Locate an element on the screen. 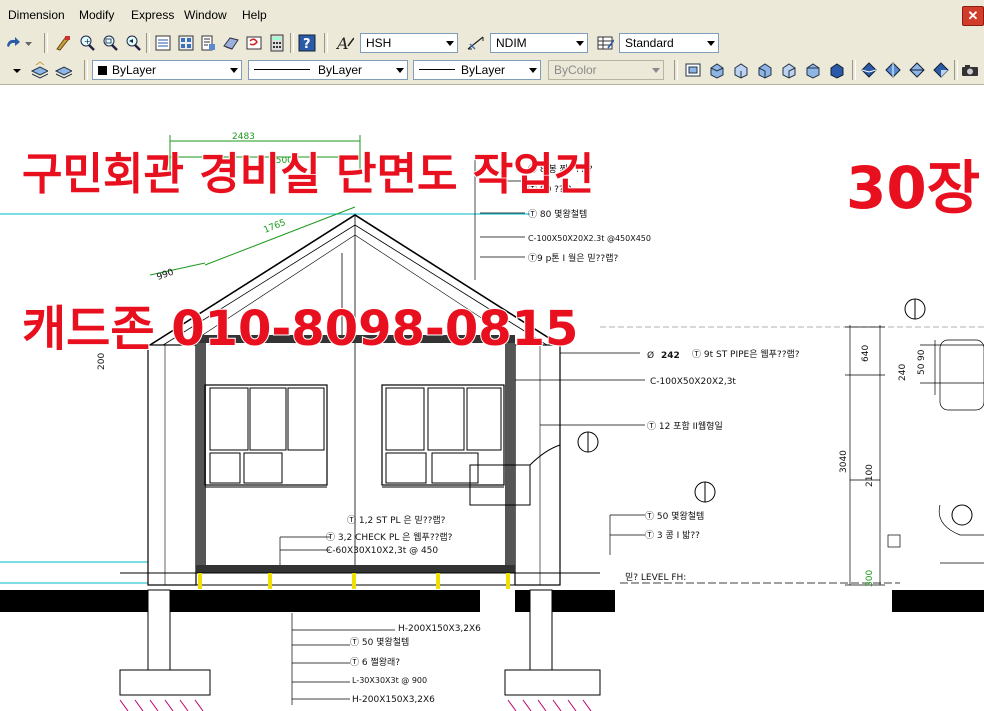  note-14: 믿? LEVEL FH: is located at coordinates (655, 577).